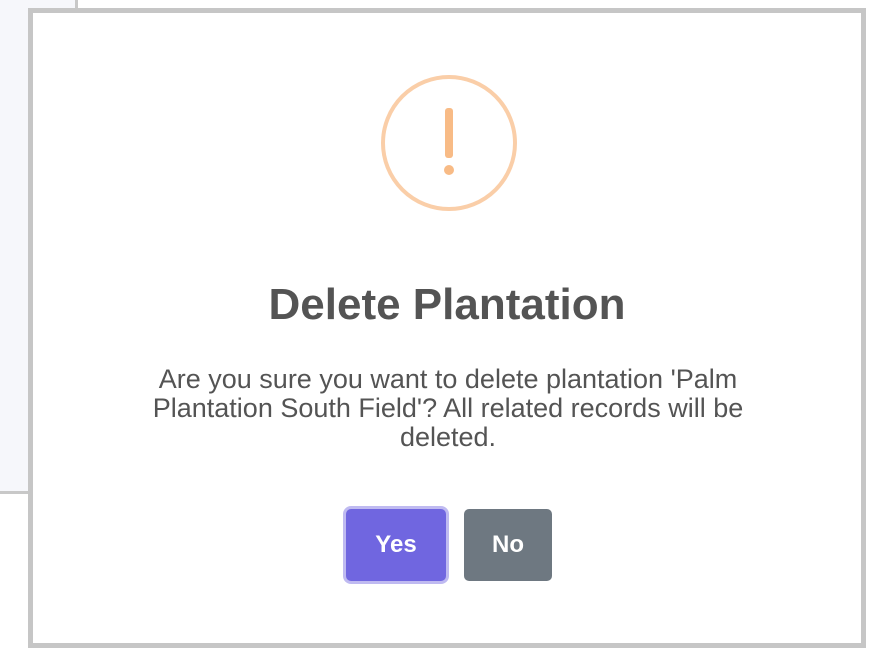  What do you see at coordinates (447, 304) in the screenshot?
I see `dialog-title: Delete Plantation` at bounding box center [447, 304].